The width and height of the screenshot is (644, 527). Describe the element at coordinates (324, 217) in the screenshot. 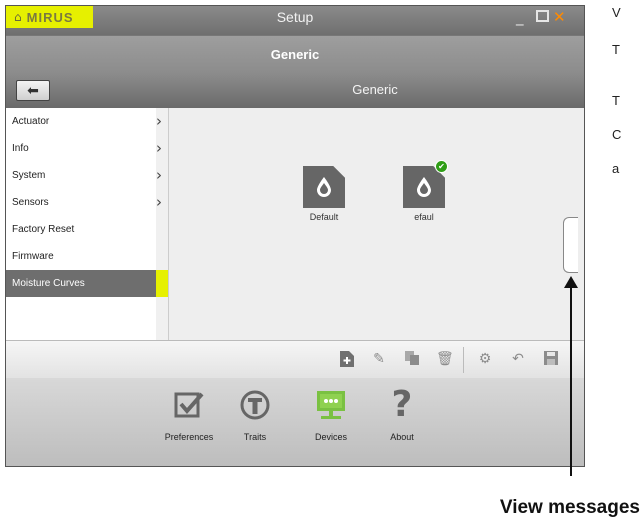

I see `file-label: Default` at that location.